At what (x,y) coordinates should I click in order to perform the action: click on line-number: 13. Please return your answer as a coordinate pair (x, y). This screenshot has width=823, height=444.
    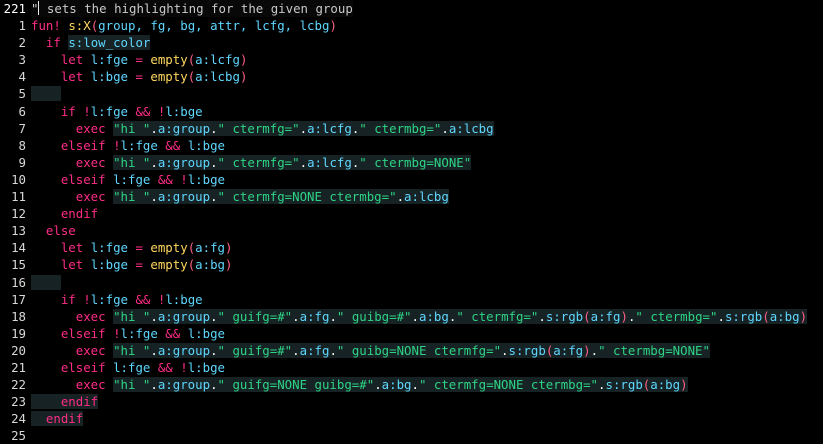
    Looking at the image, I should click on (18, 231).